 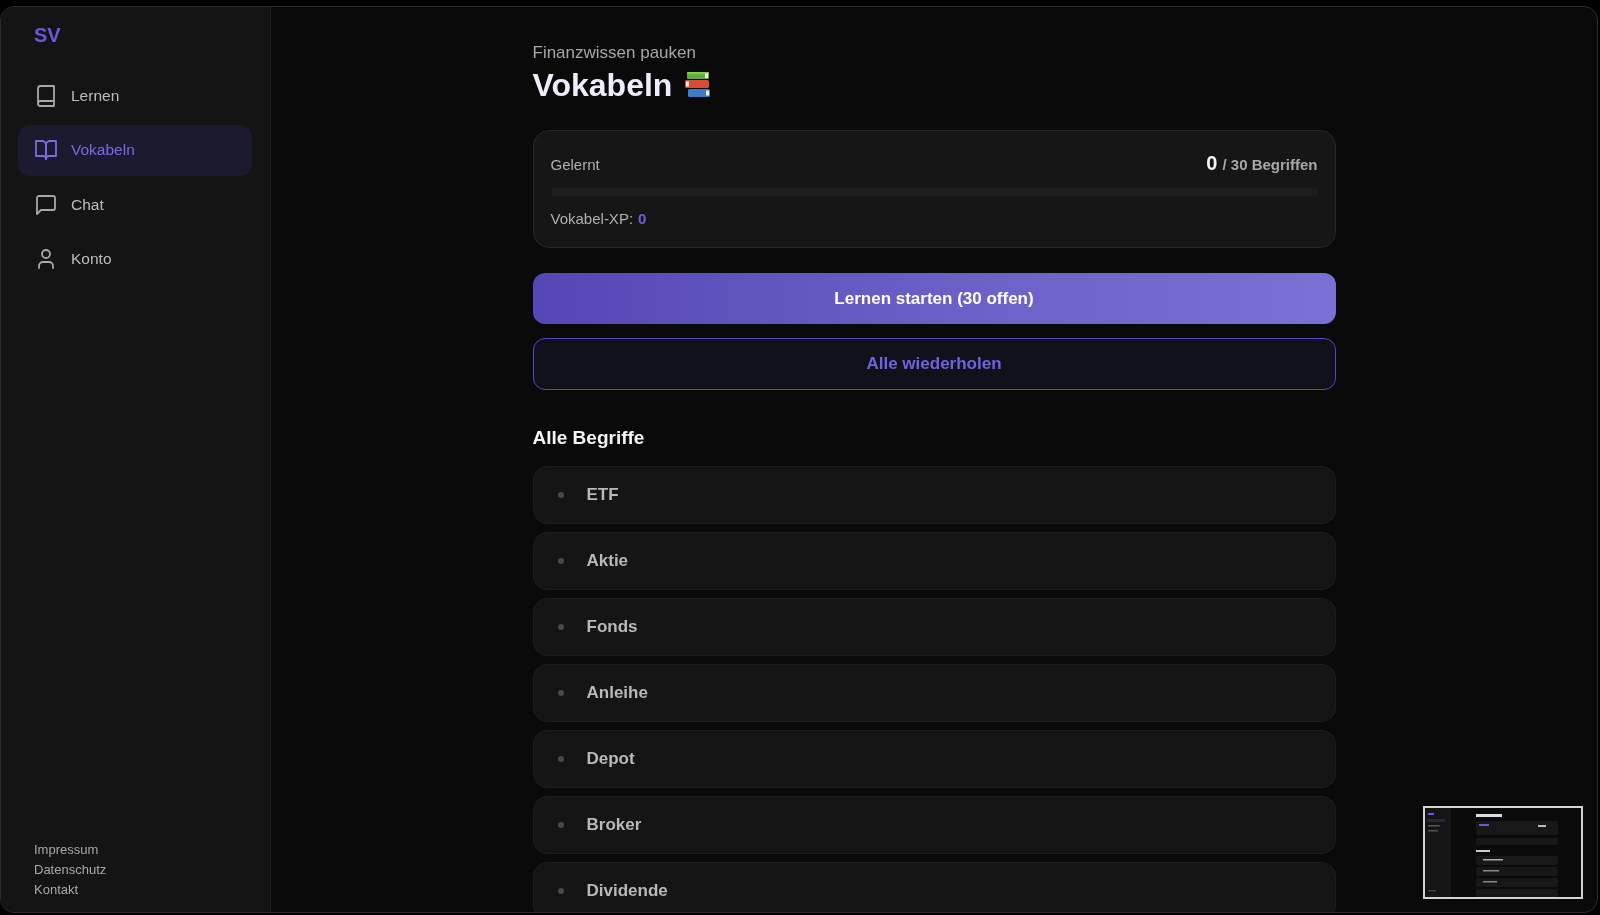 What do you see at coordinates (135, 150) in the screenshot?
I see `sidebar-item: Vokabeln` at bounding box center [135, 150].